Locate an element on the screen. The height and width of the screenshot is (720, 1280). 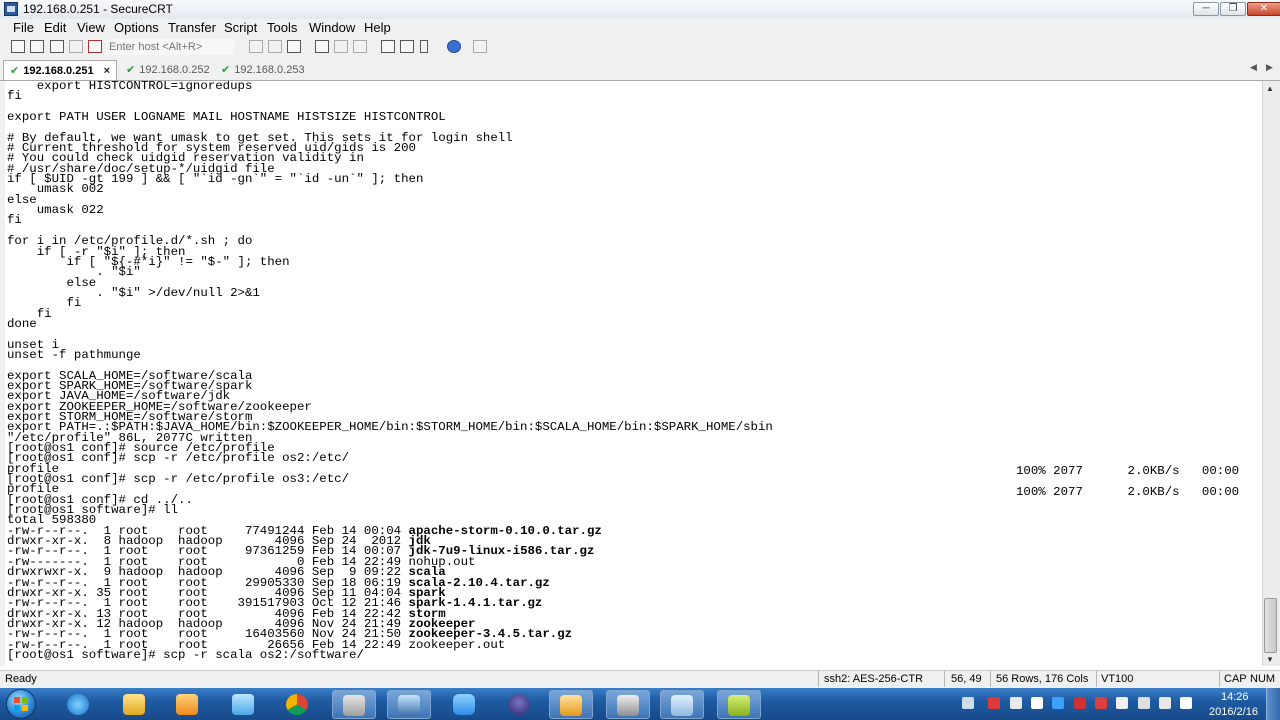
clock-time: 14:26 is located at coordinates (1235, 697).